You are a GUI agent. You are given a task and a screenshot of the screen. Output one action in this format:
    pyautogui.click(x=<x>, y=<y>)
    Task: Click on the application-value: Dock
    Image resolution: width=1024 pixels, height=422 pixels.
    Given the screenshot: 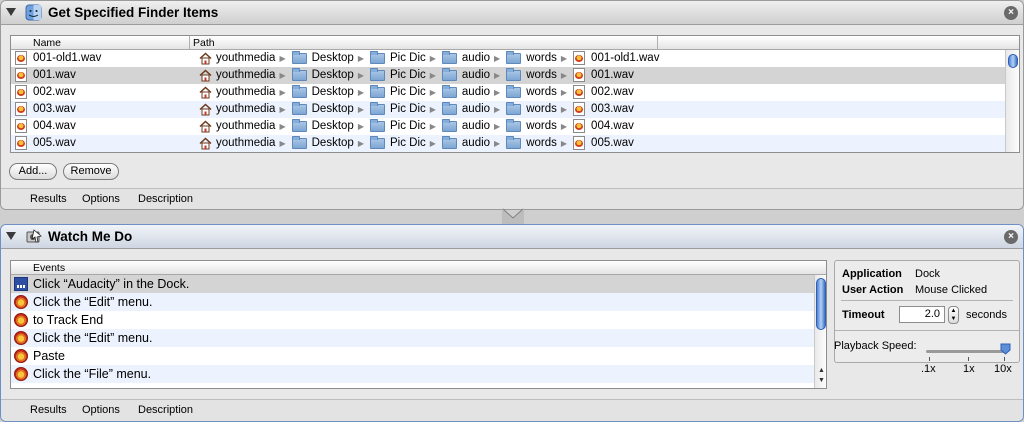 What is the action you would take?
    pyautogui.click(x=928, y=274)
    